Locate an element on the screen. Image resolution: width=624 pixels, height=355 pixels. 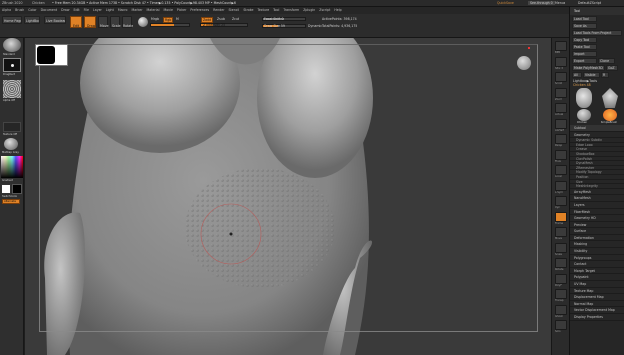
visible-button: Visible is located at coordinates (591, 75).